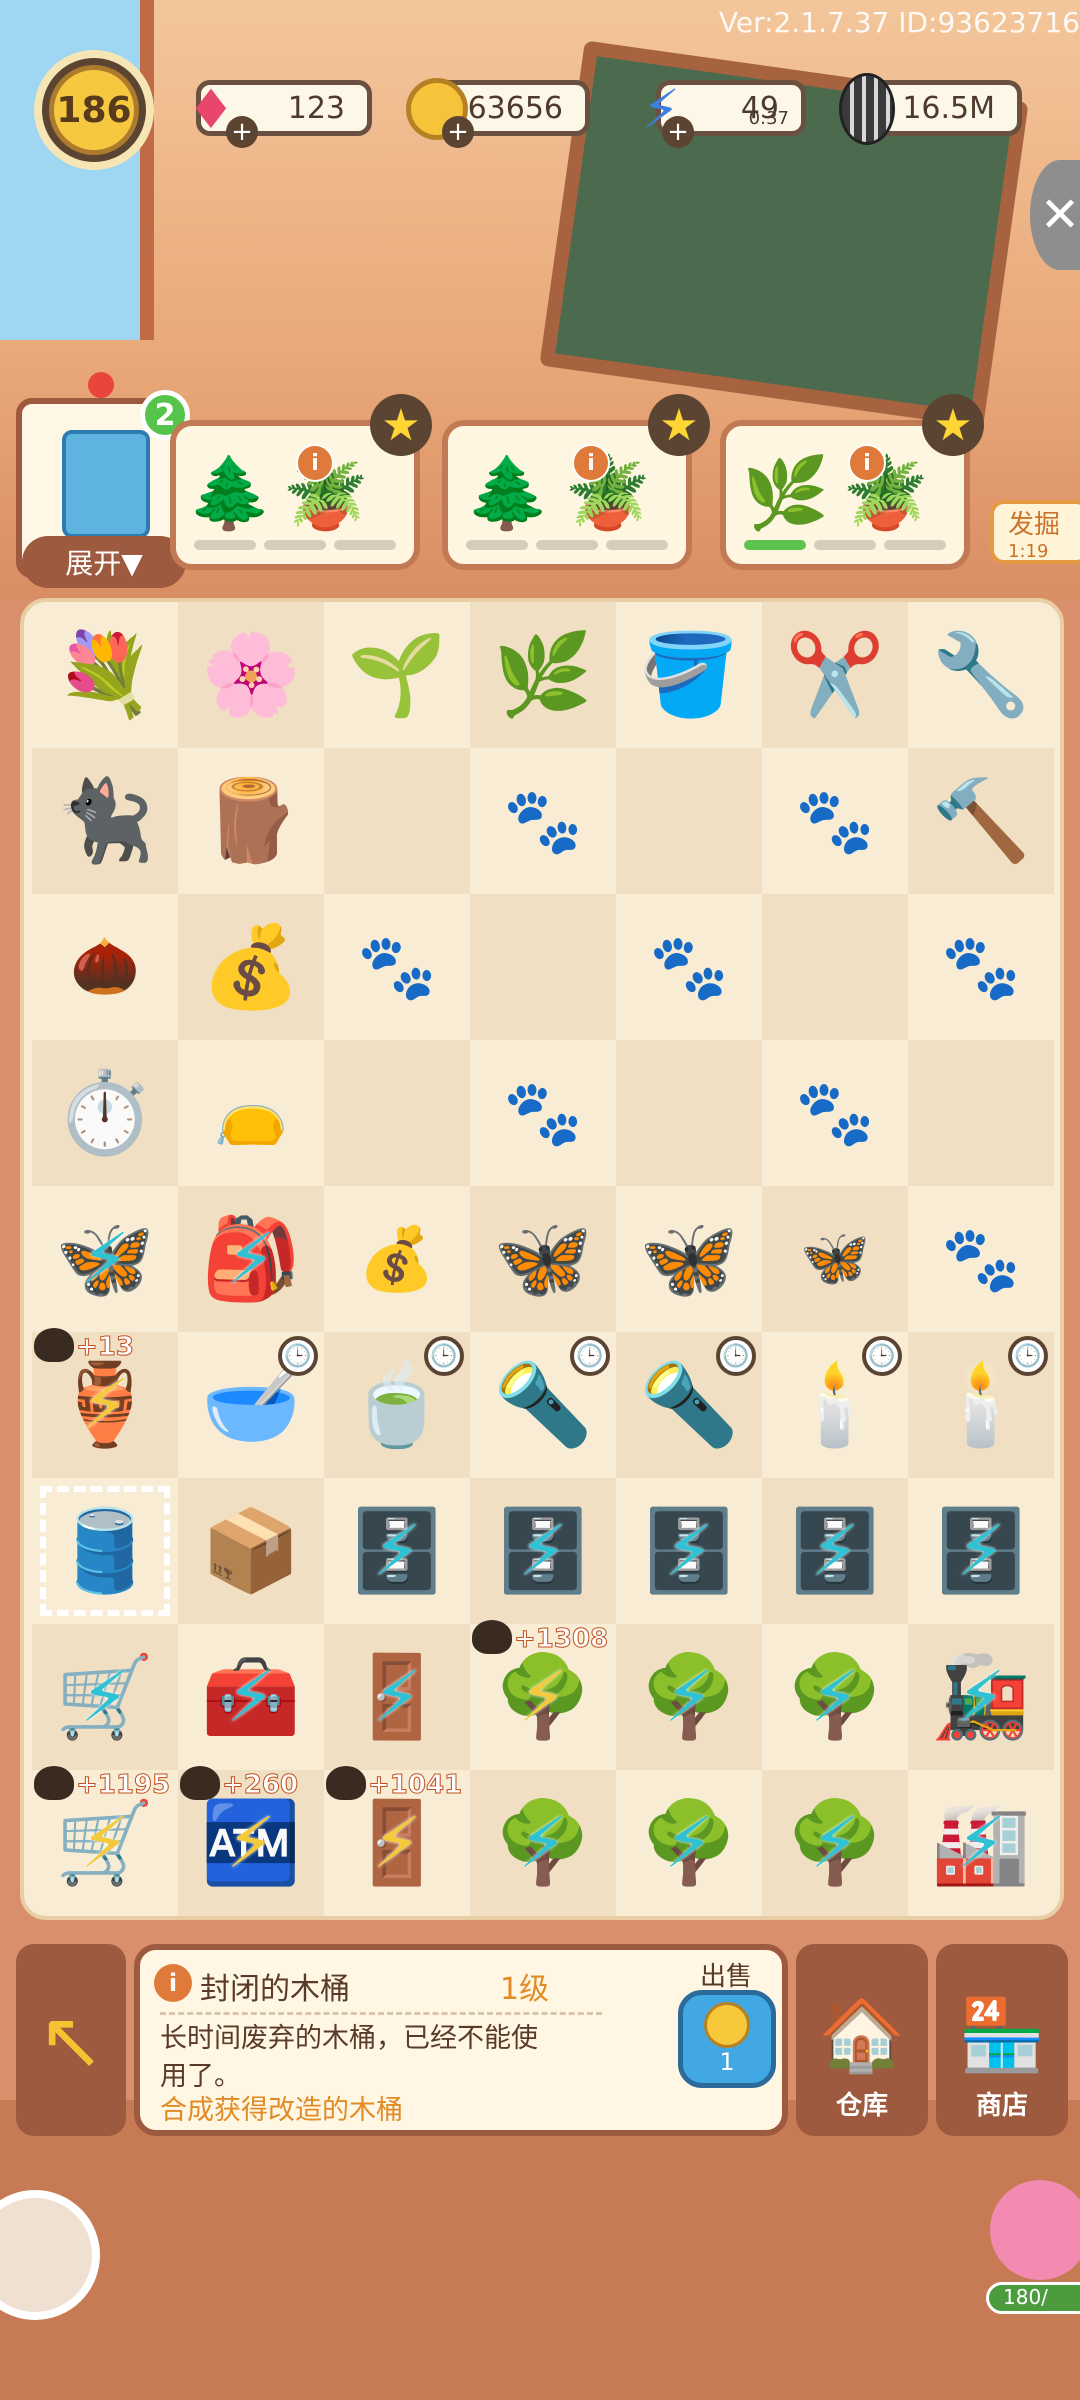  I want to click on piggy-bank-progress: 180/, so click(1033, 2298).